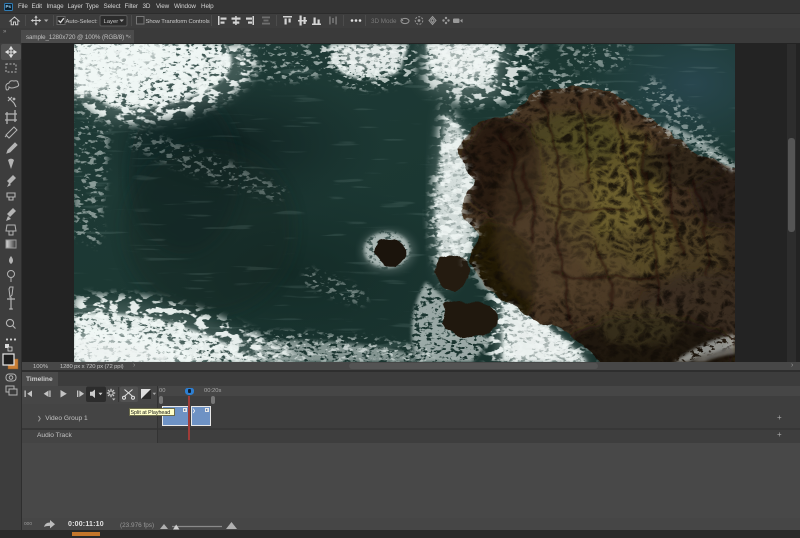  What do you see at coordinates (384, 21) in the screenshot?
I see `svg-text: 3D Mode` at bounding box center [384, 21].